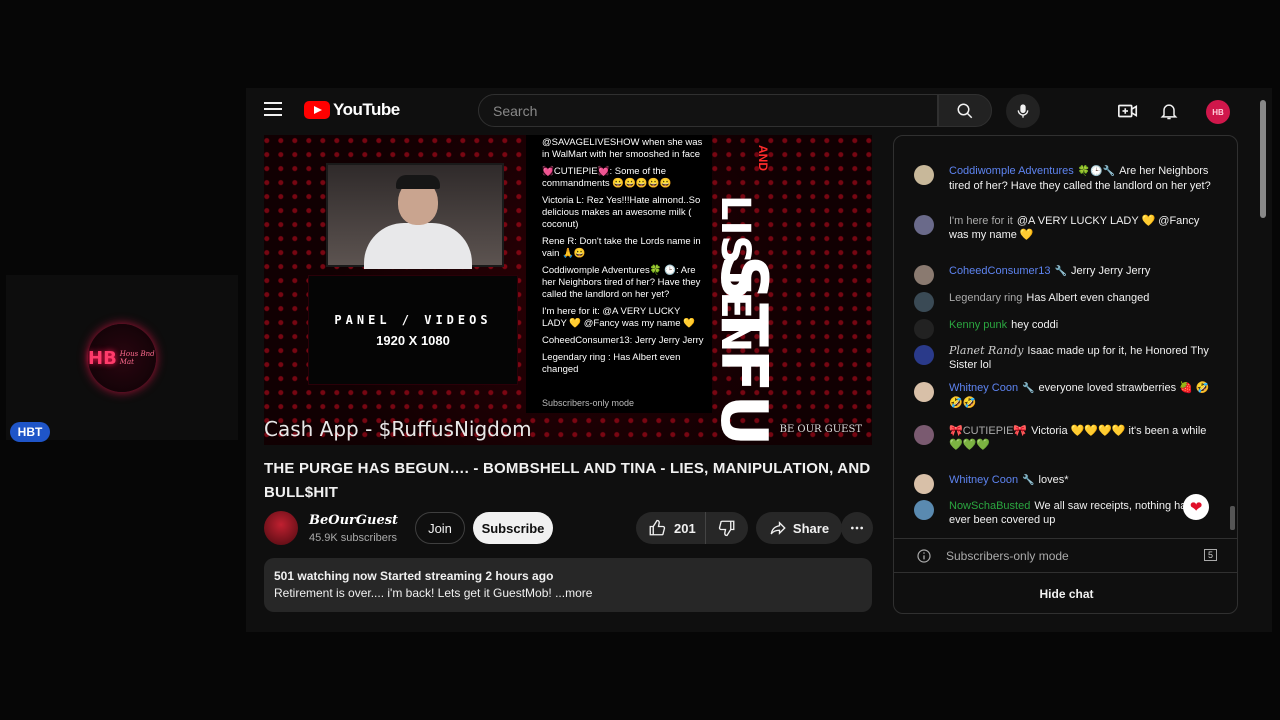  I want to click on more-actions-button, so click(857, 528).